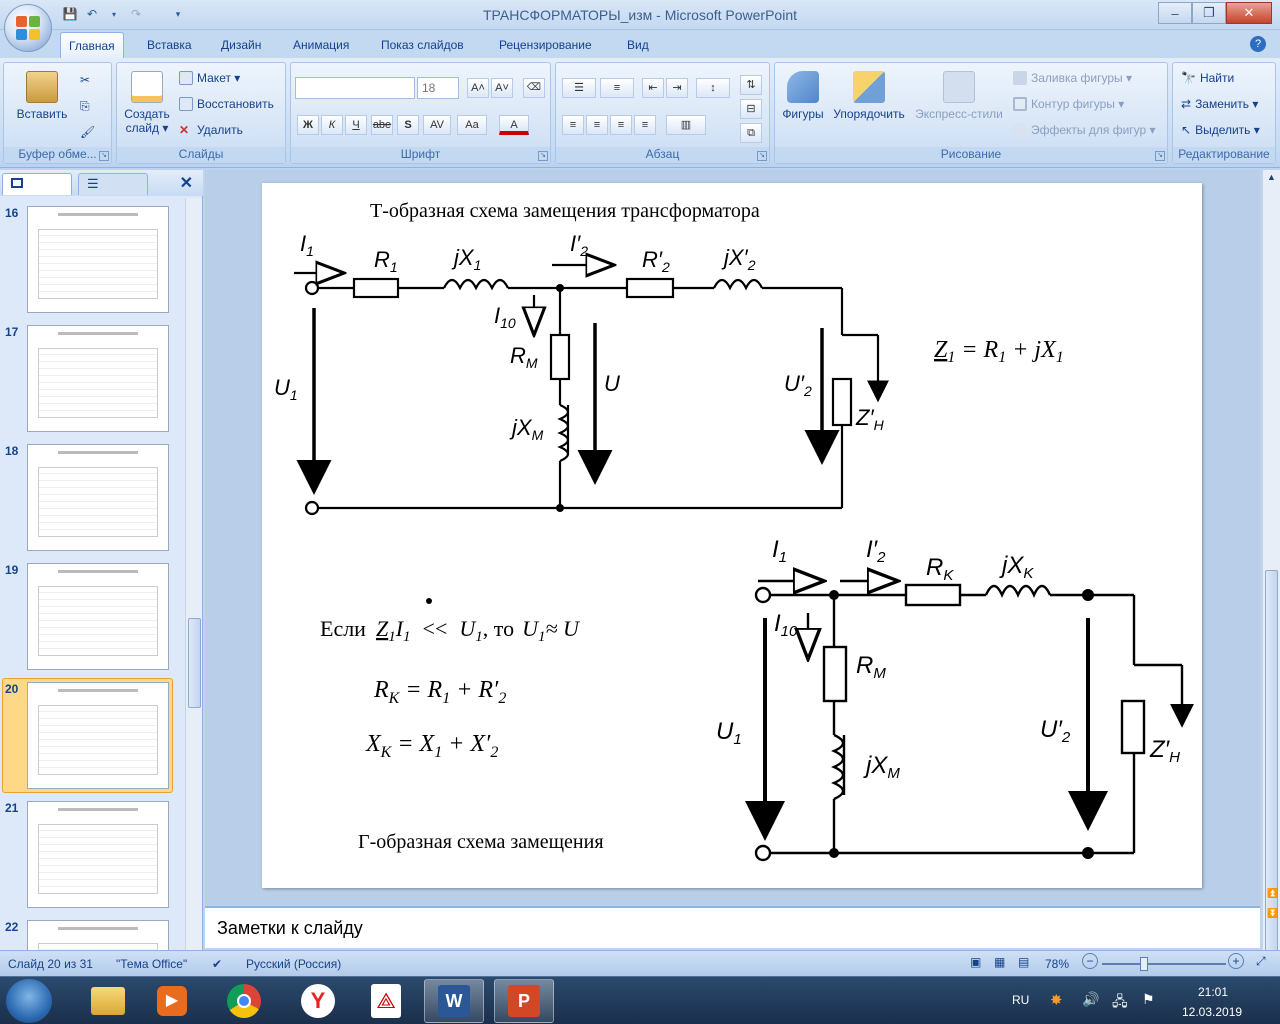 This screenshot has height=1024, width=1280. I want to click on avast-tray-icon: ✸, so click(1056, 1000).